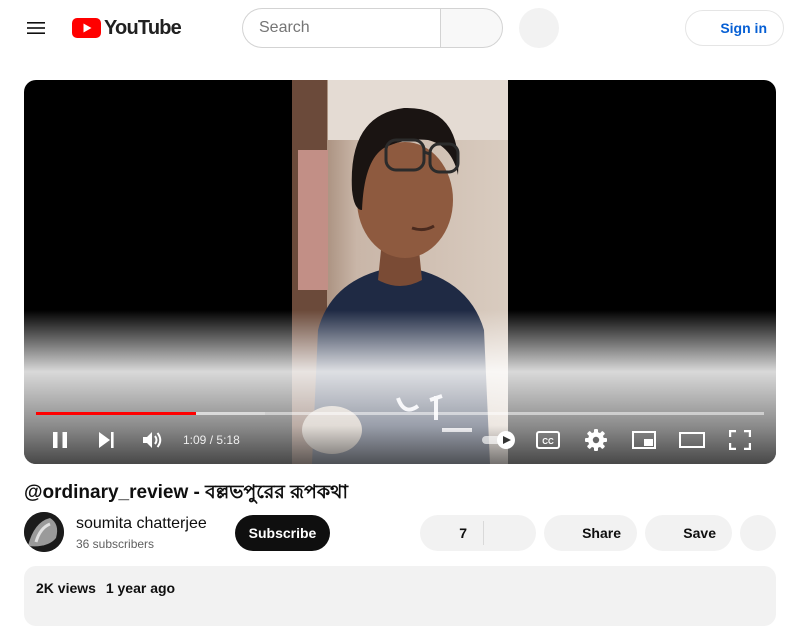 The width and height of the screenshot is (800, 626). I want to click on youtube-logo: YouTube, so click(127, 28).